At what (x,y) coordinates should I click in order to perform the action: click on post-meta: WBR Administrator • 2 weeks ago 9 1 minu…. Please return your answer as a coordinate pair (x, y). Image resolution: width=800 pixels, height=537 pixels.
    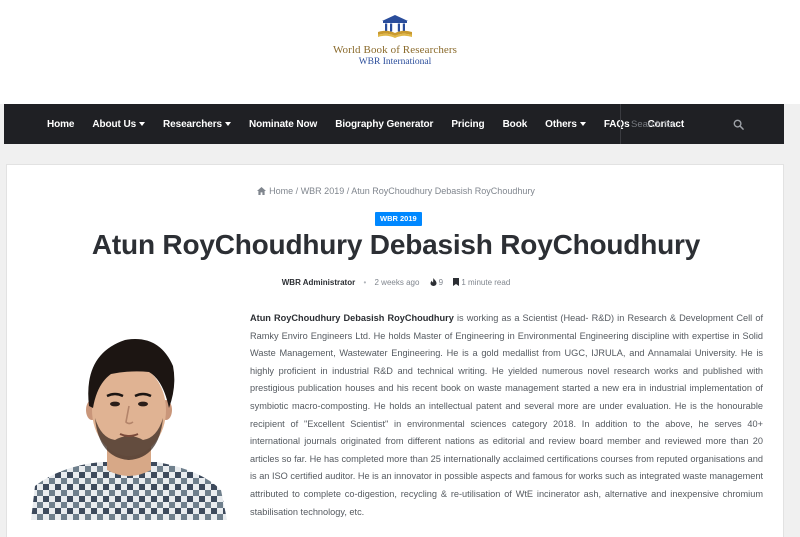
    Looking at the image, I should click on (396, 282).